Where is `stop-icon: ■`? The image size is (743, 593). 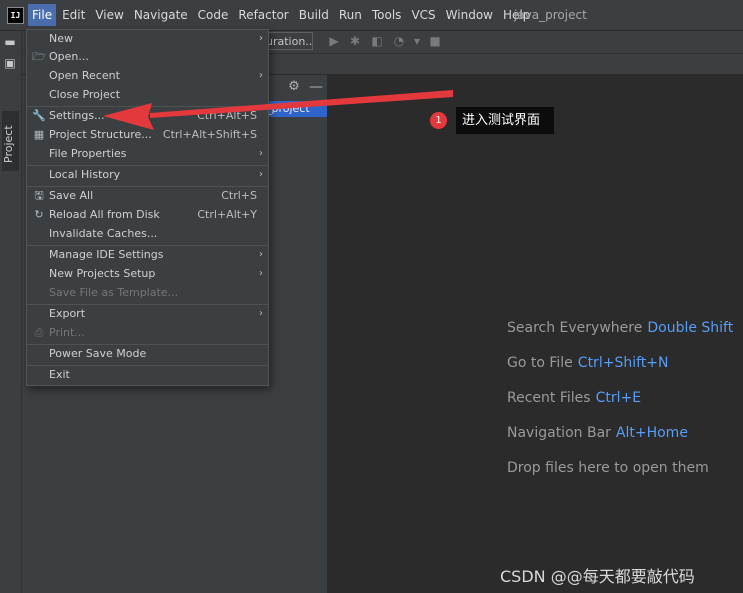
stop-icon: ■ is located at coordinates (435, 41).